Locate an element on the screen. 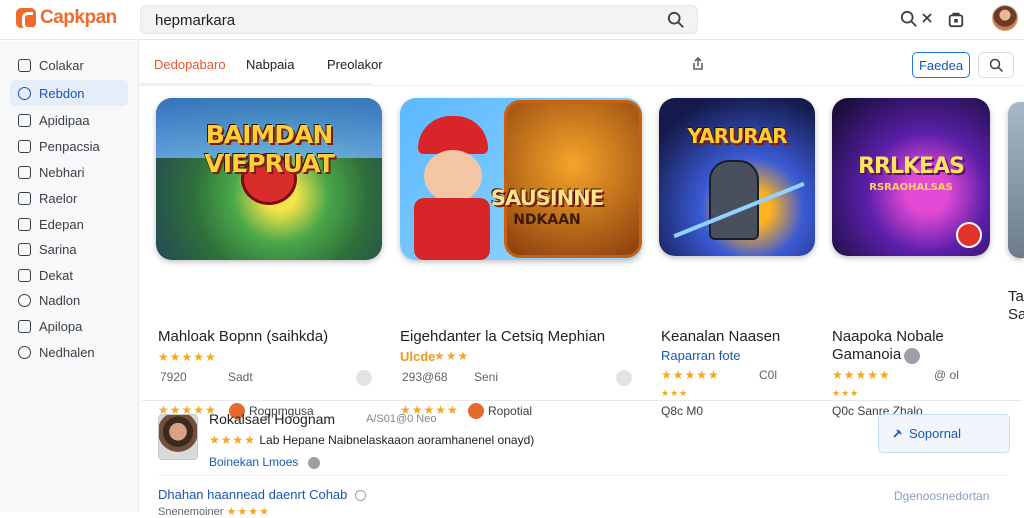 Image resolution: width=1024 pixels, height=518 pixels. app-thumbnail: YARURAR is located at coordinates (737, 177).